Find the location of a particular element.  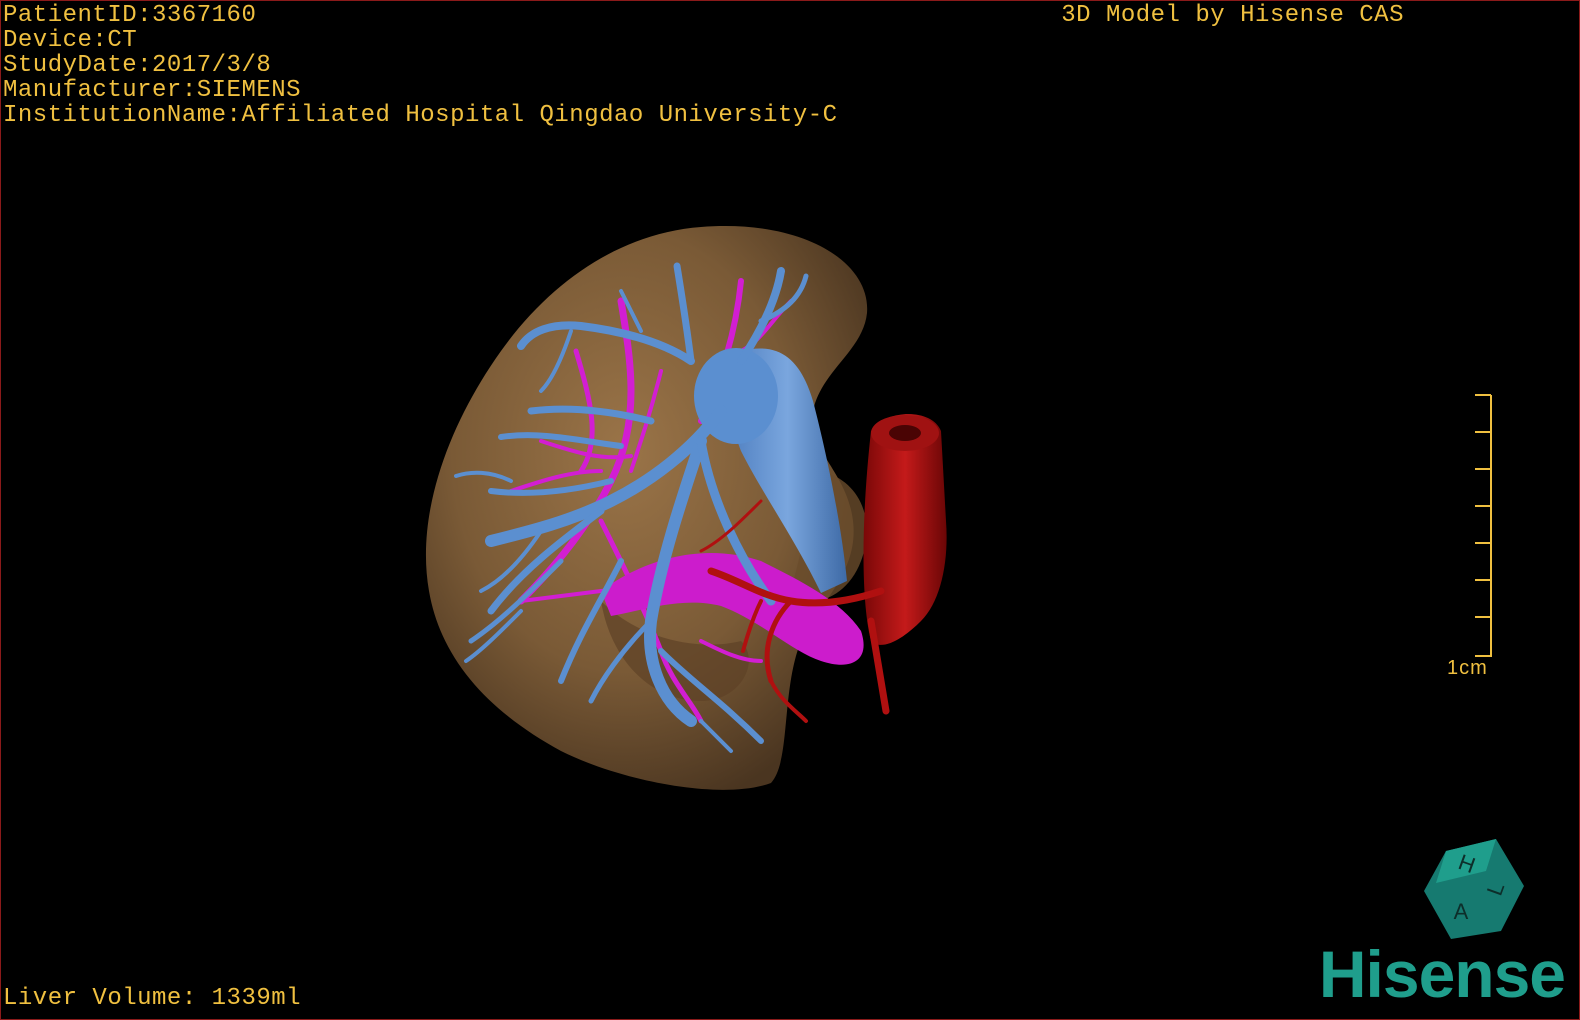

cube-label-a: A is located at coordinates (1461, 911).